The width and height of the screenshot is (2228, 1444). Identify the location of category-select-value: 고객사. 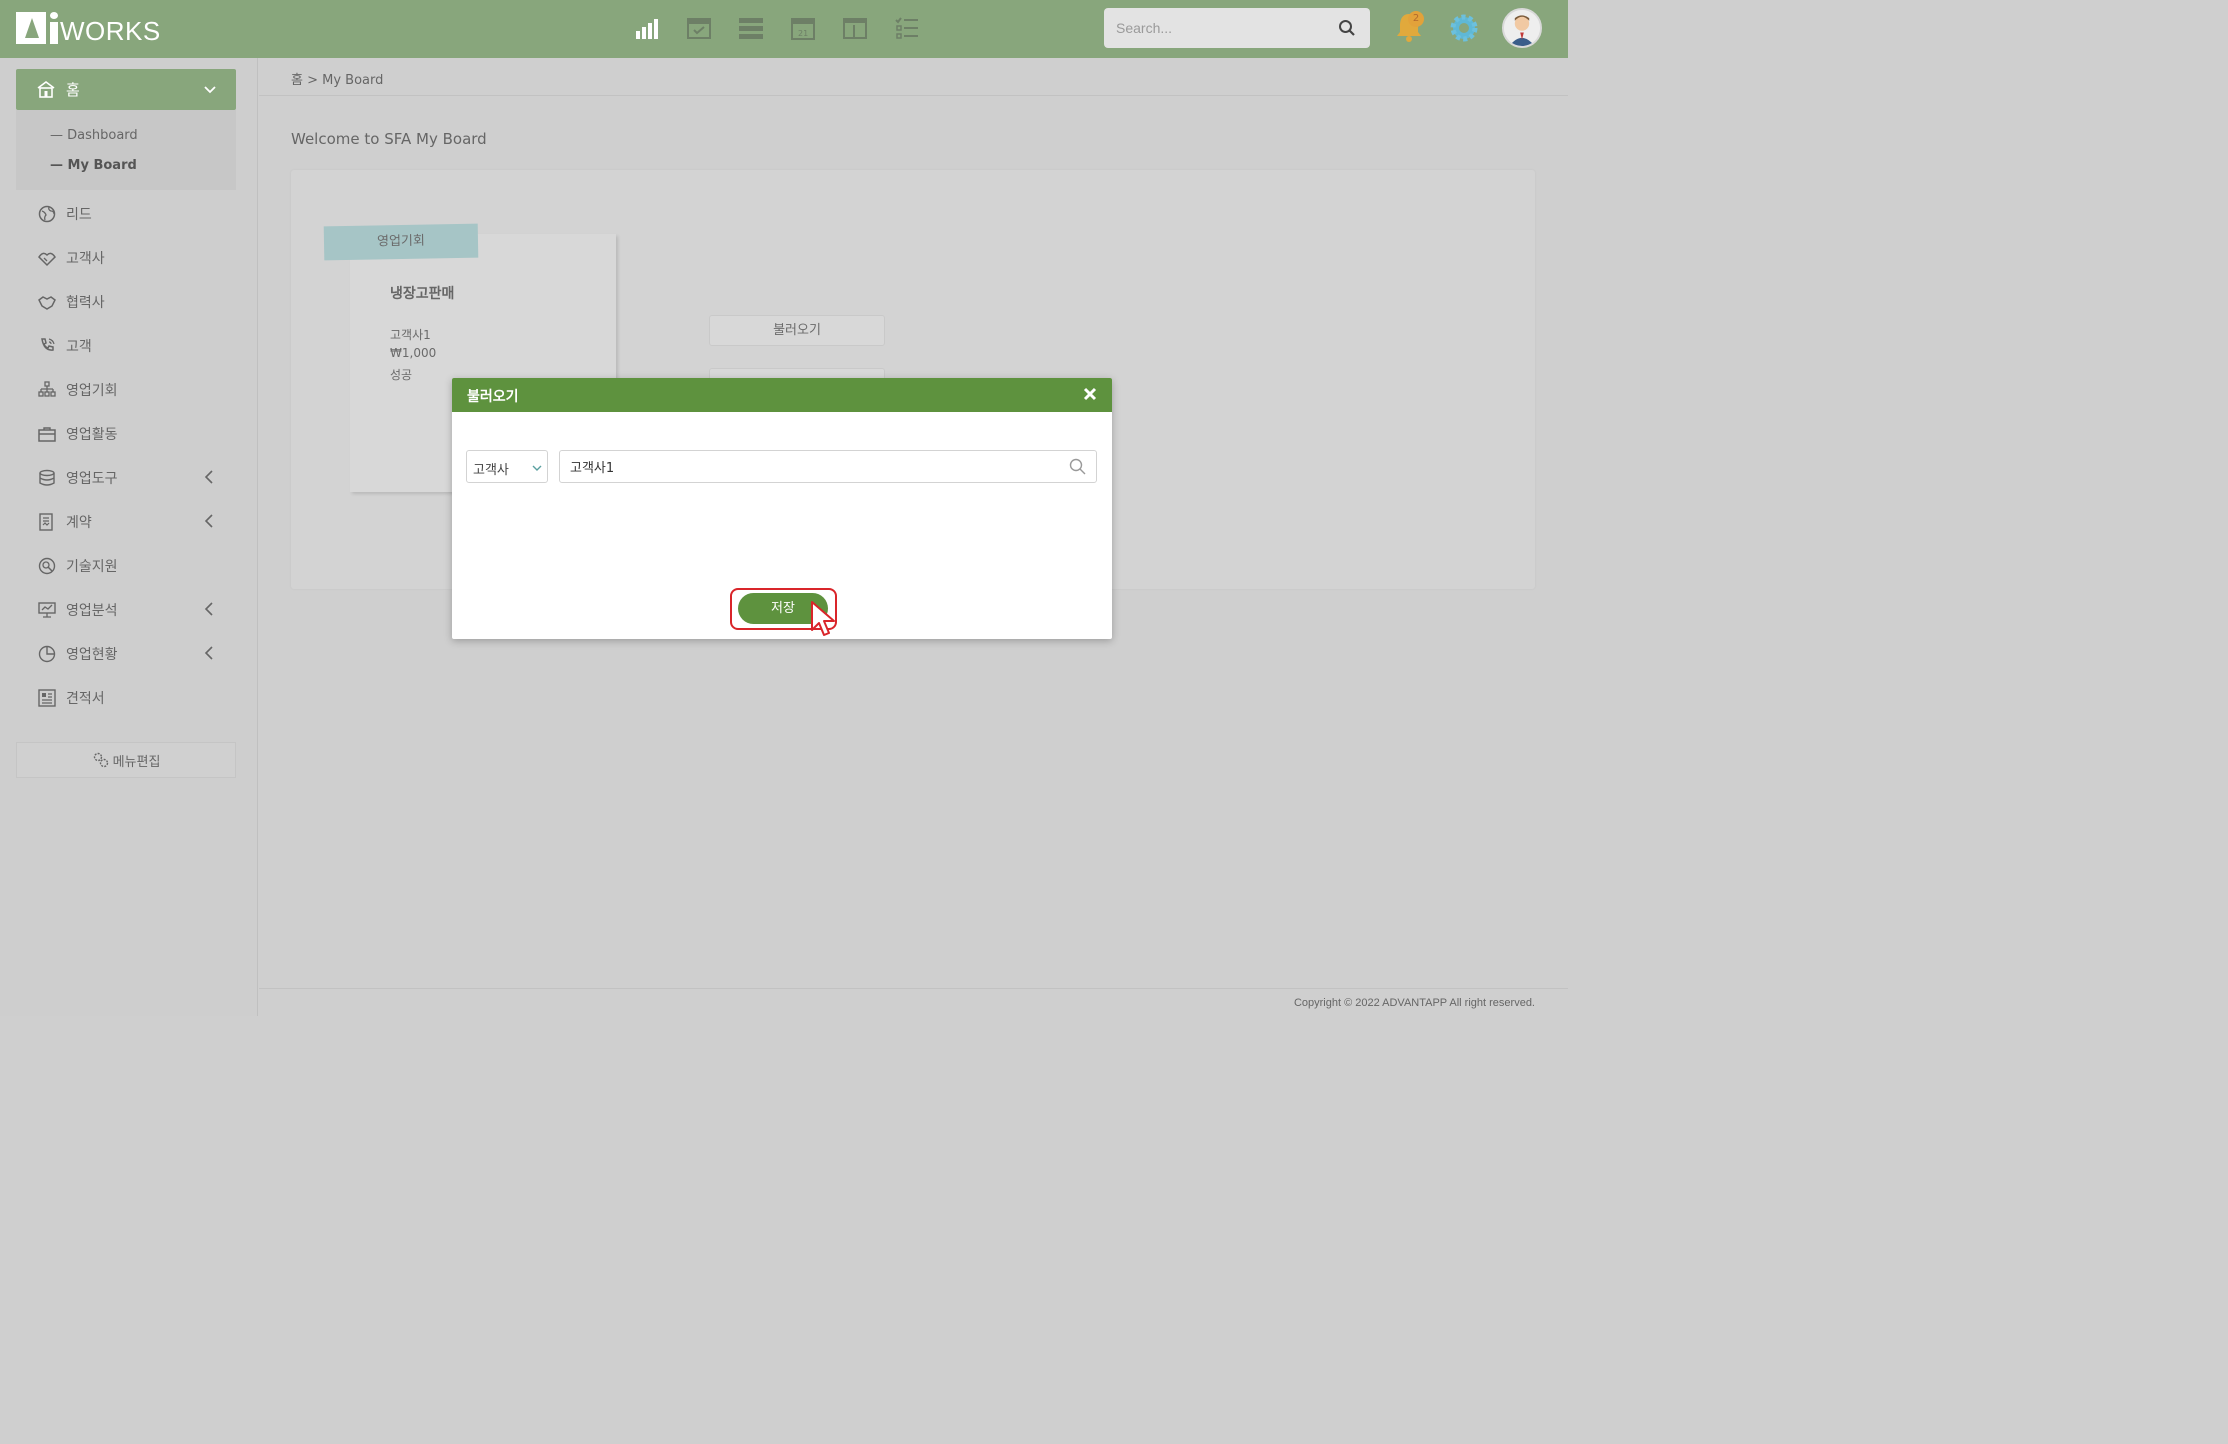
(491, 470).